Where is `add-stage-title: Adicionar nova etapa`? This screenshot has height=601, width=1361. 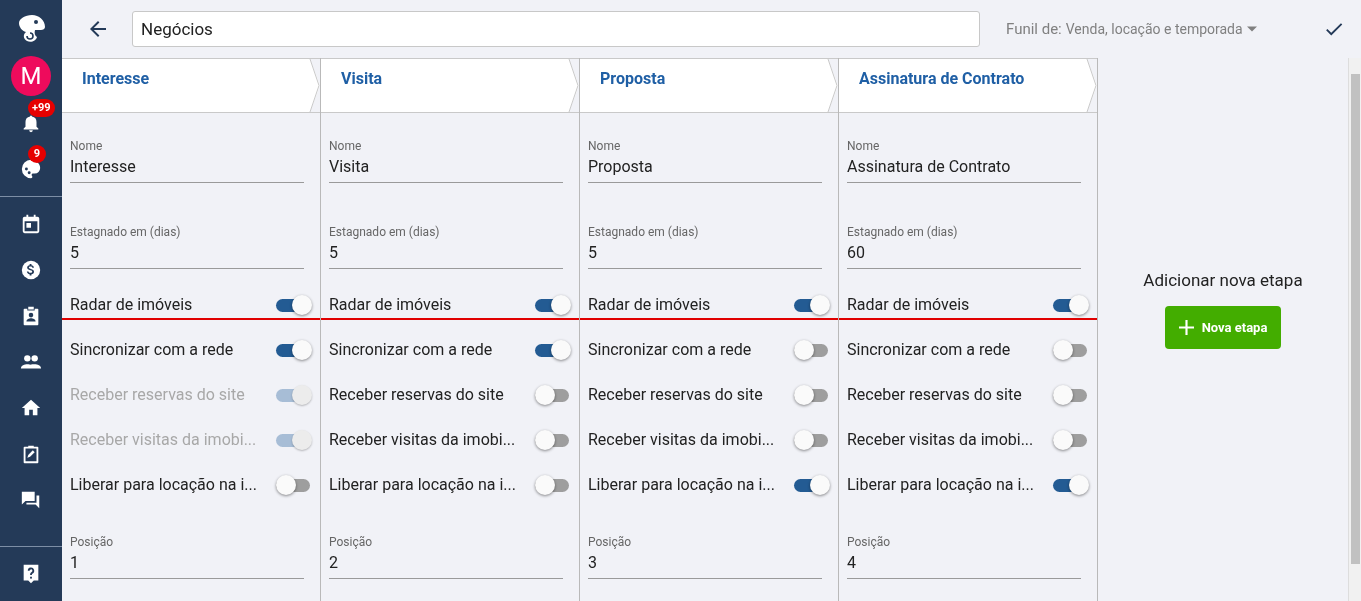
add-stage-title: Adicionar nova etapa is located at coordinates (1223, 280).